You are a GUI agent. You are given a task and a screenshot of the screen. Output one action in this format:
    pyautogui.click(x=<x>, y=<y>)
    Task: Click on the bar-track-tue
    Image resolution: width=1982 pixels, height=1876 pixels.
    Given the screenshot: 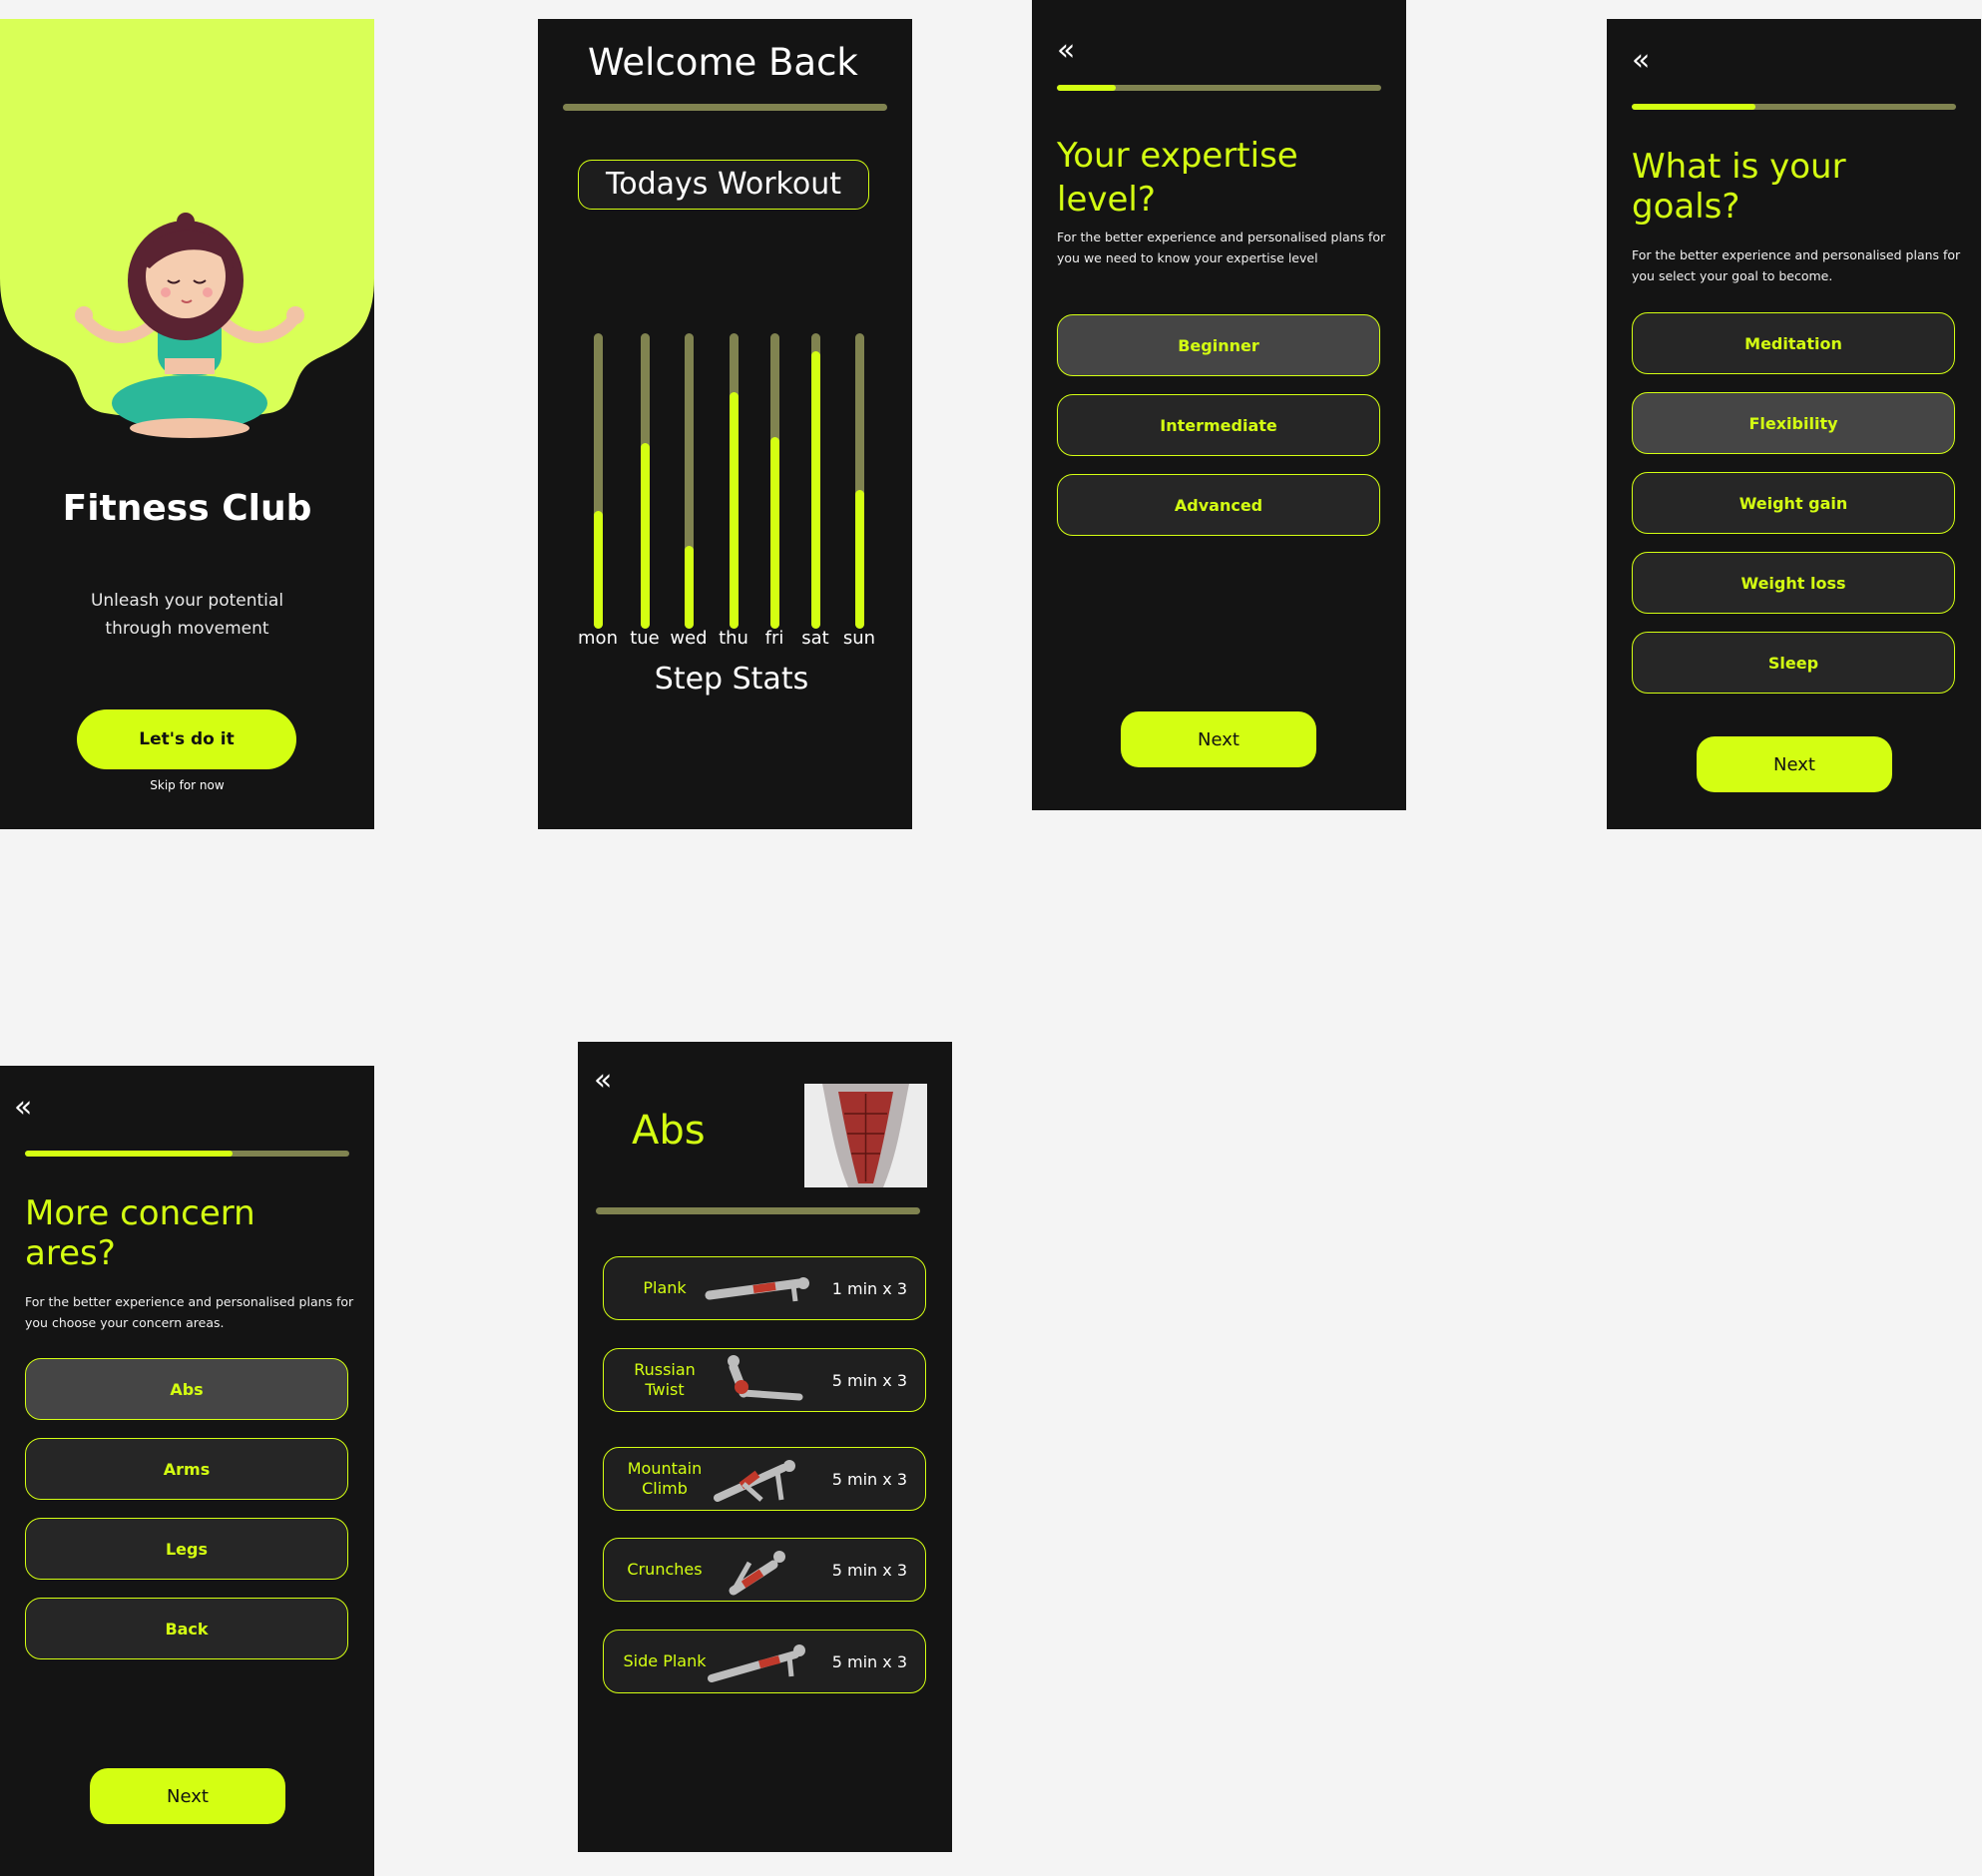 What is the action you would take?
    pyautogui.click(x=645, y=481)
    